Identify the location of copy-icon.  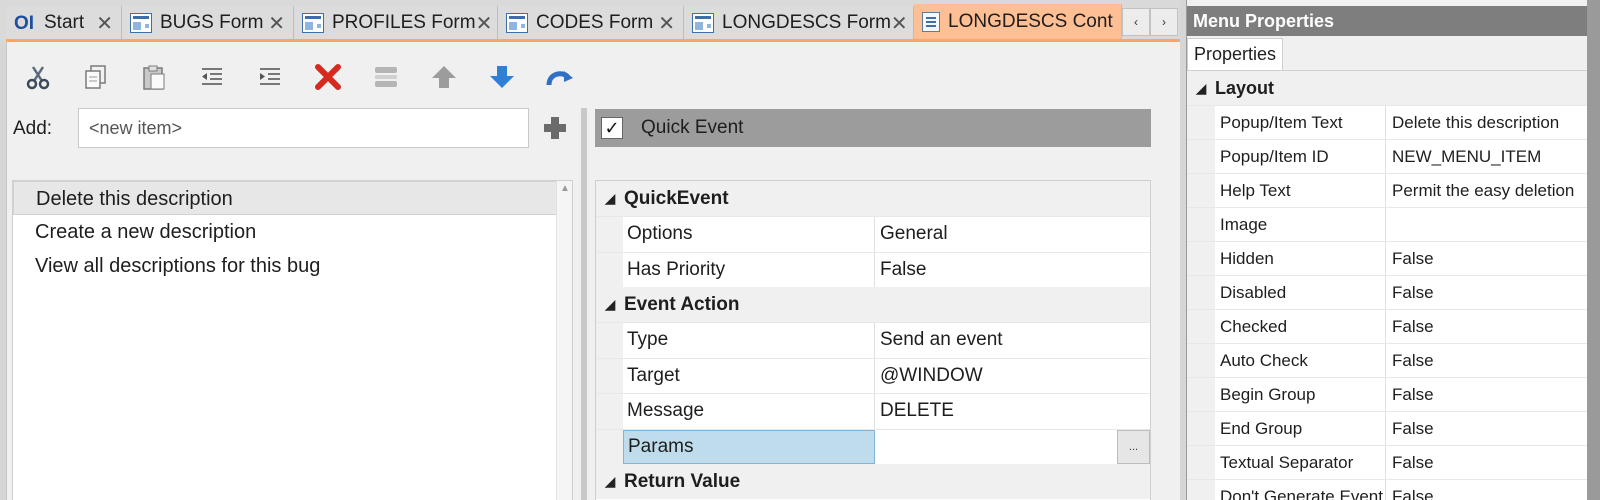
(95, 77).